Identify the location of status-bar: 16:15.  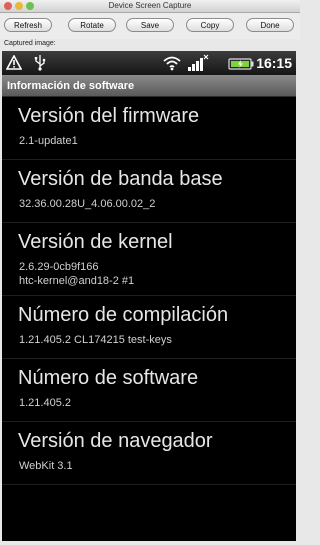
(149, 63).